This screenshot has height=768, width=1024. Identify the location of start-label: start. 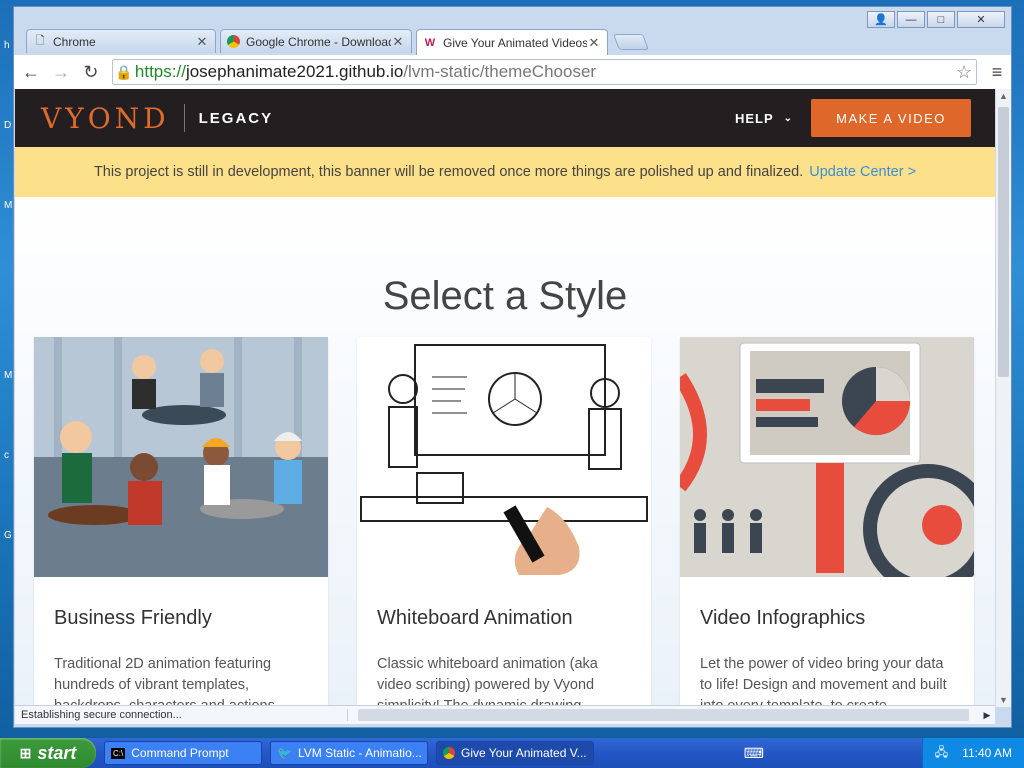
(57, 752).